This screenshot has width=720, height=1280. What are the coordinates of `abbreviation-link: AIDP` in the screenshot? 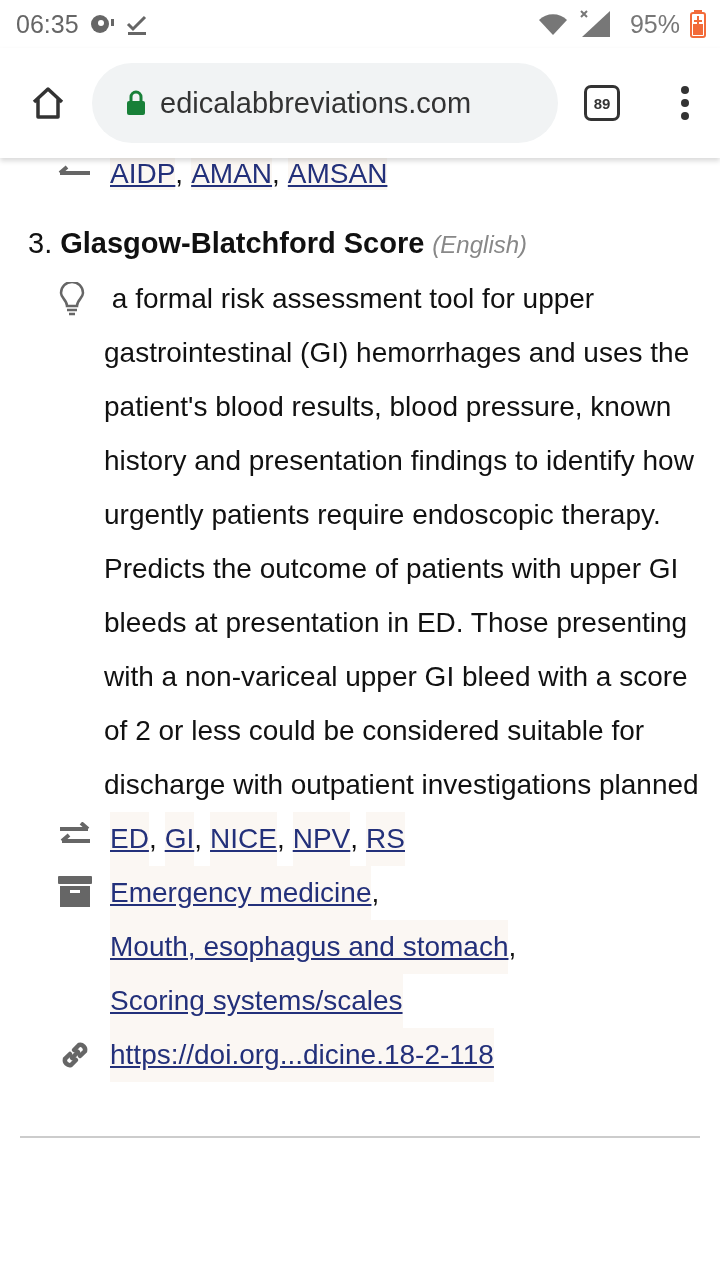 It's located at (143, 174).